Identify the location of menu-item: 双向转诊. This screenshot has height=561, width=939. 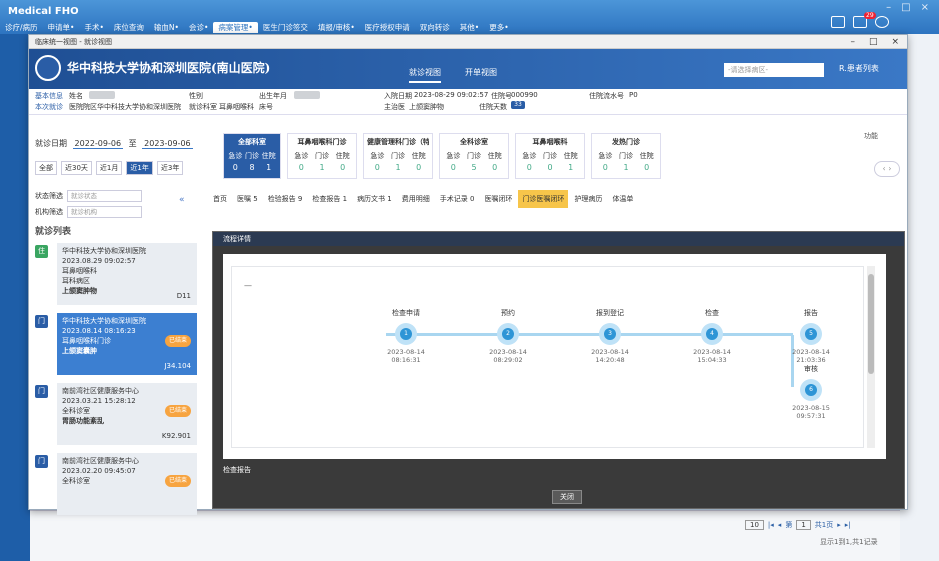
(435, 27).